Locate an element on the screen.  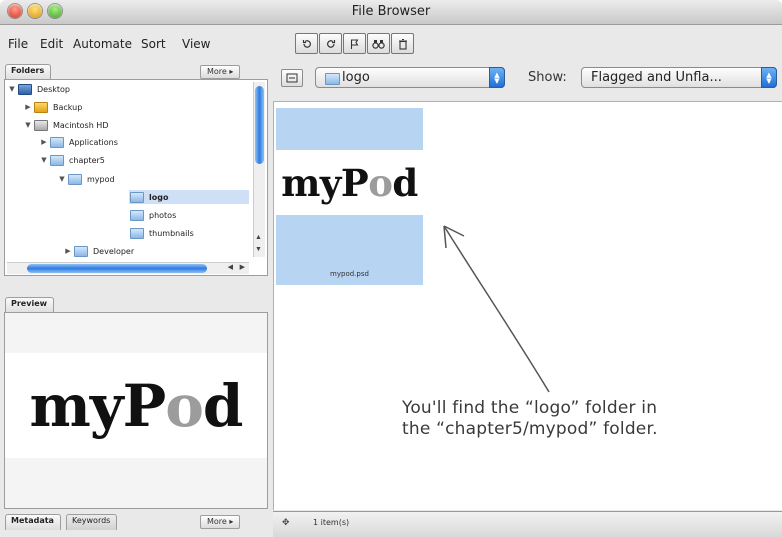
scroll-right-arrow-icon: ▶ is located at coordinates (242, 267).